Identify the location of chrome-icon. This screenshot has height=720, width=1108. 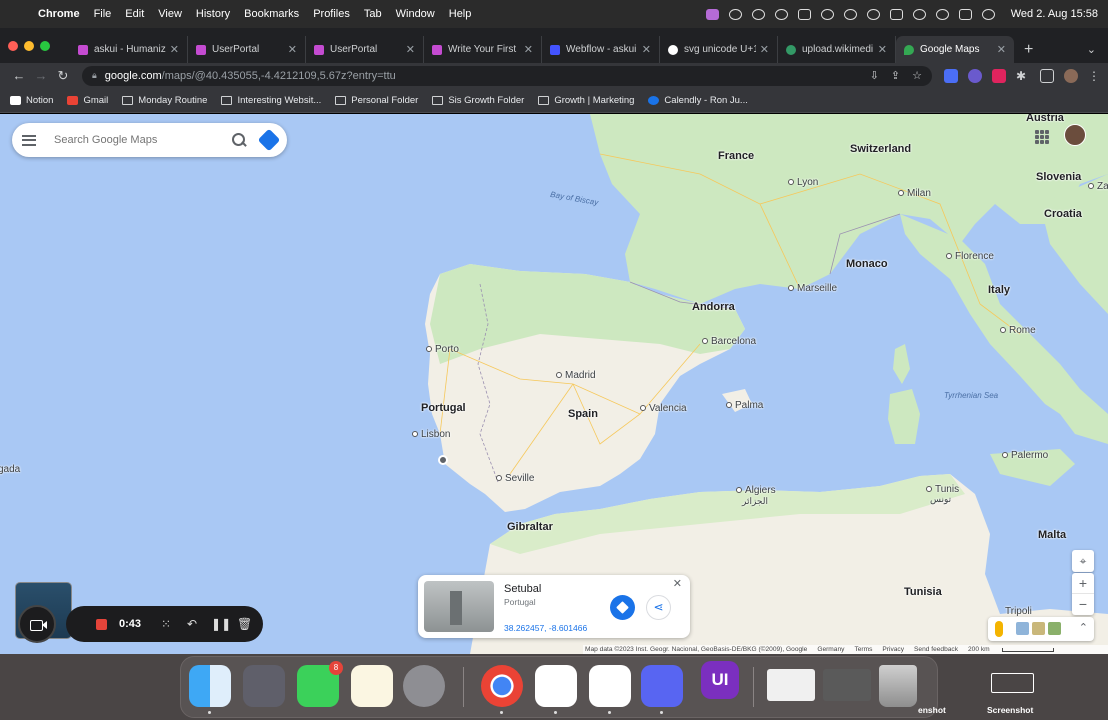
(502, 689).